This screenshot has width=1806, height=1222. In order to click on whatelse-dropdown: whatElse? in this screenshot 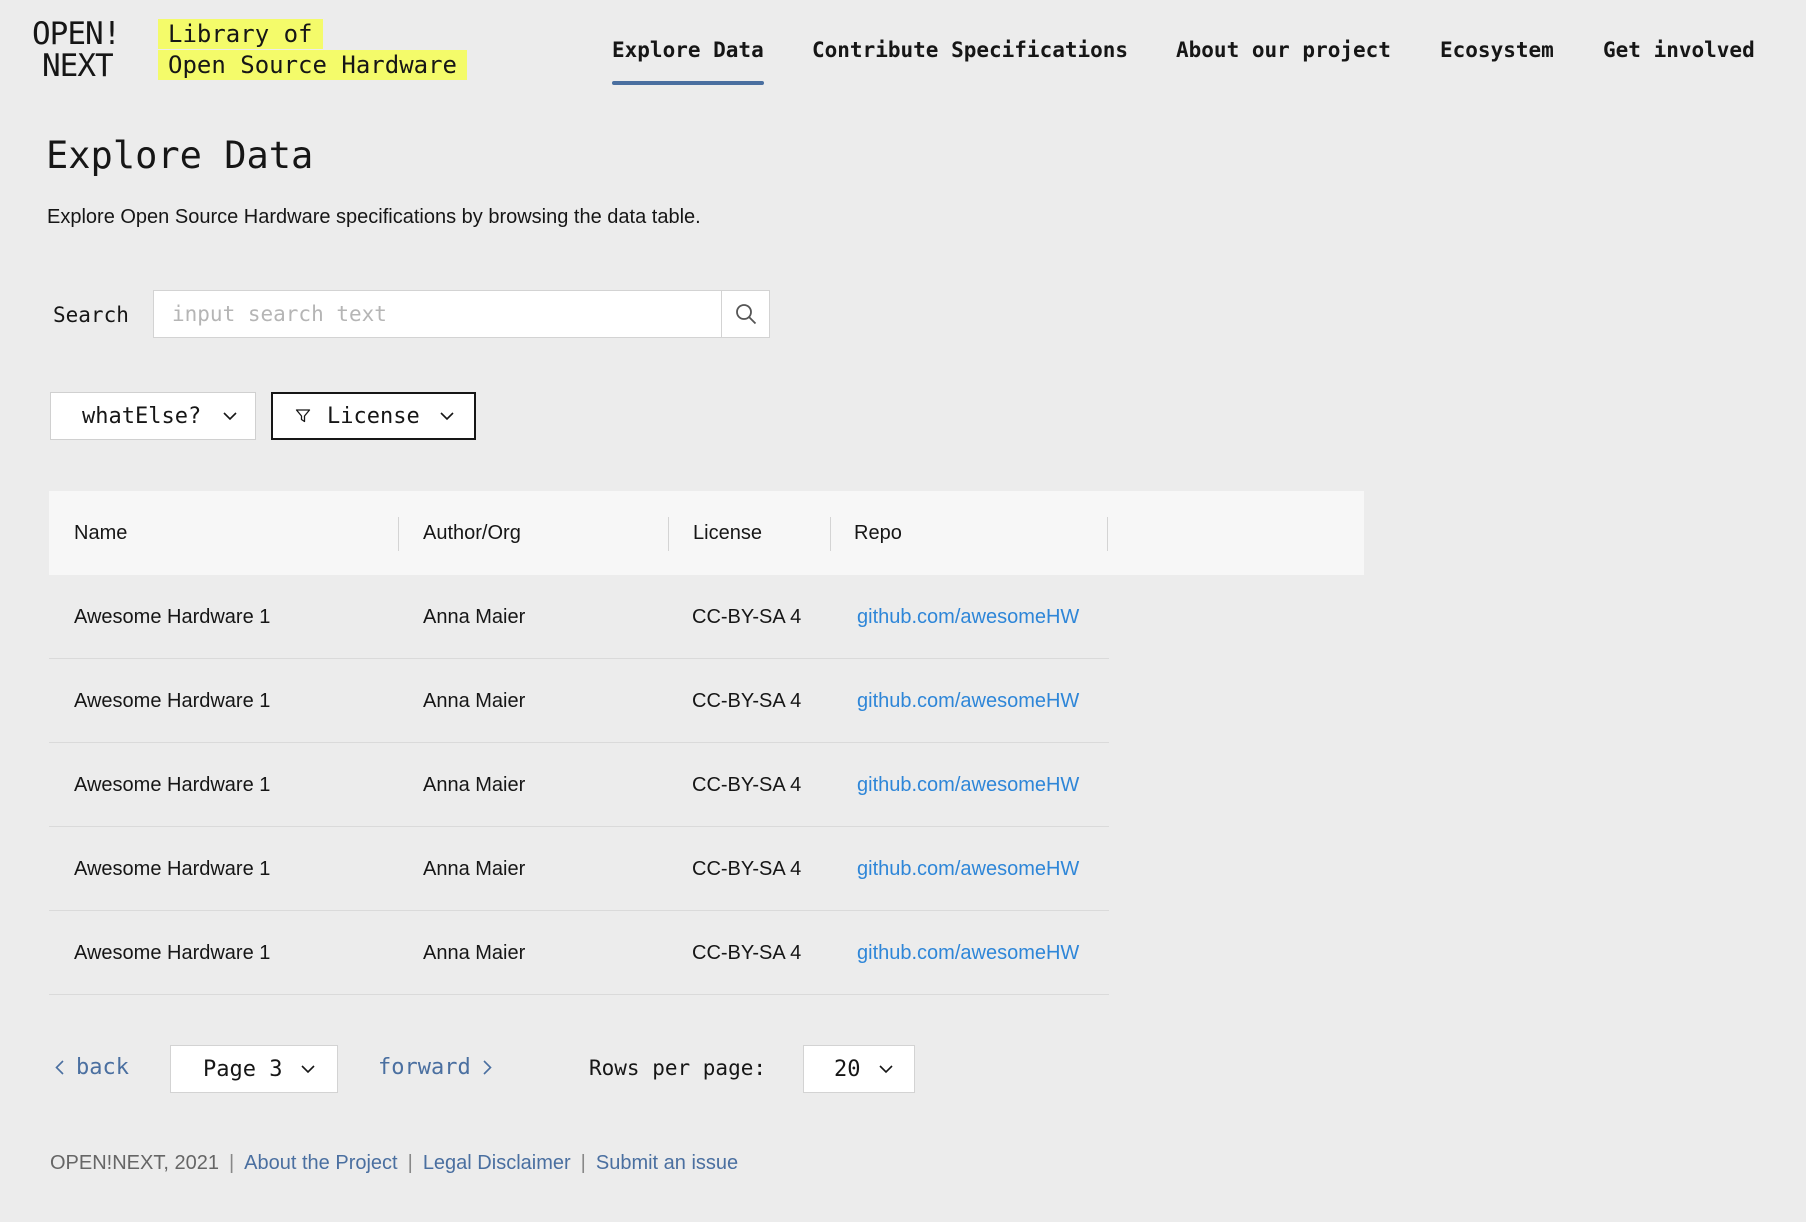, I will do `click(153, 416)`.